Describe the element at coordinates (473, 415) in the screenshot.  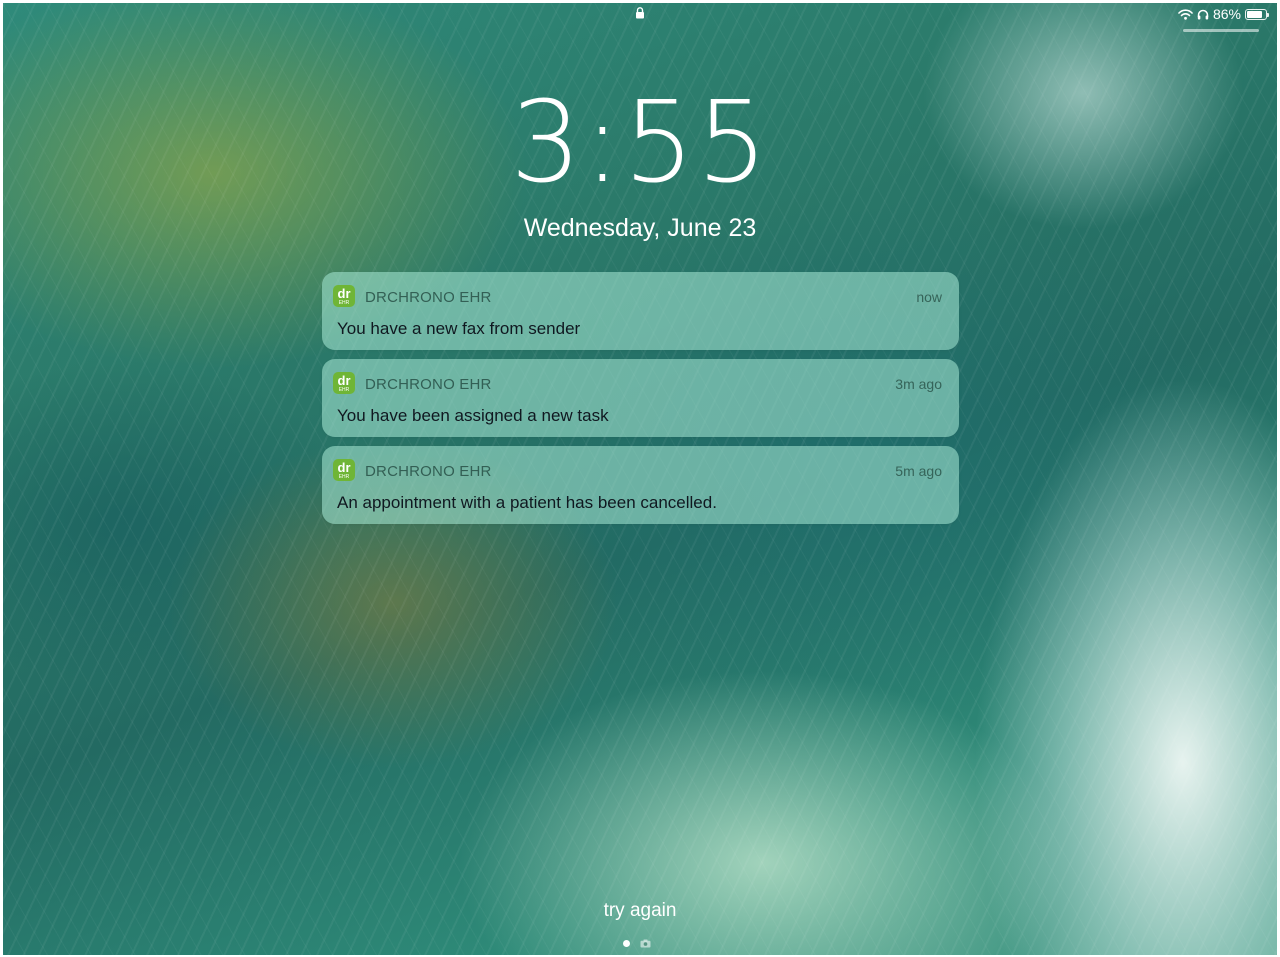
I see `notification-message: You have been assigned a new task` at that location.